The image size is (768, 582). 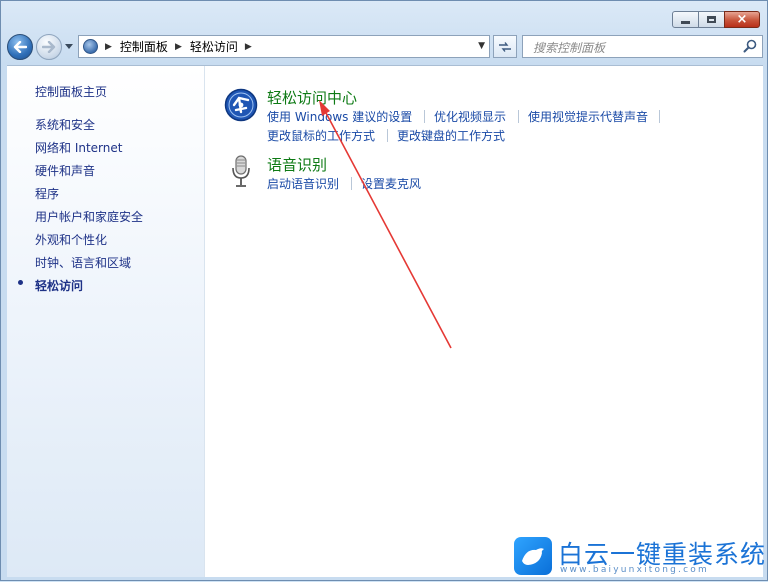 What do you see at coordinates (65, 124) in the screenshot?
I see `sidebar-item-system-security: 系统和安全` at bounding box center [65, 124].